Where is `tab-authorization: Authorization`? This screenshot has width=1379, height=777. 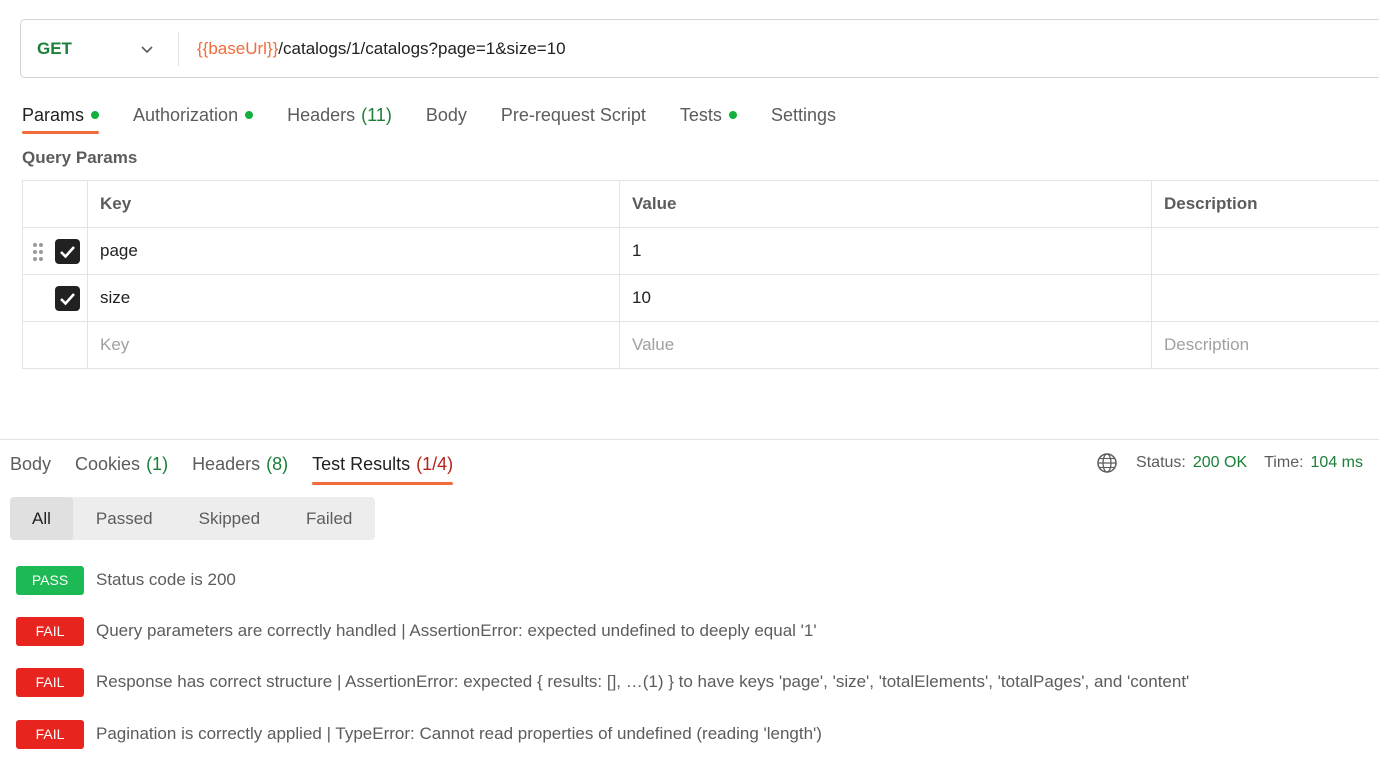 tab-authorization: Authorization is located at coordinates (193, 115).